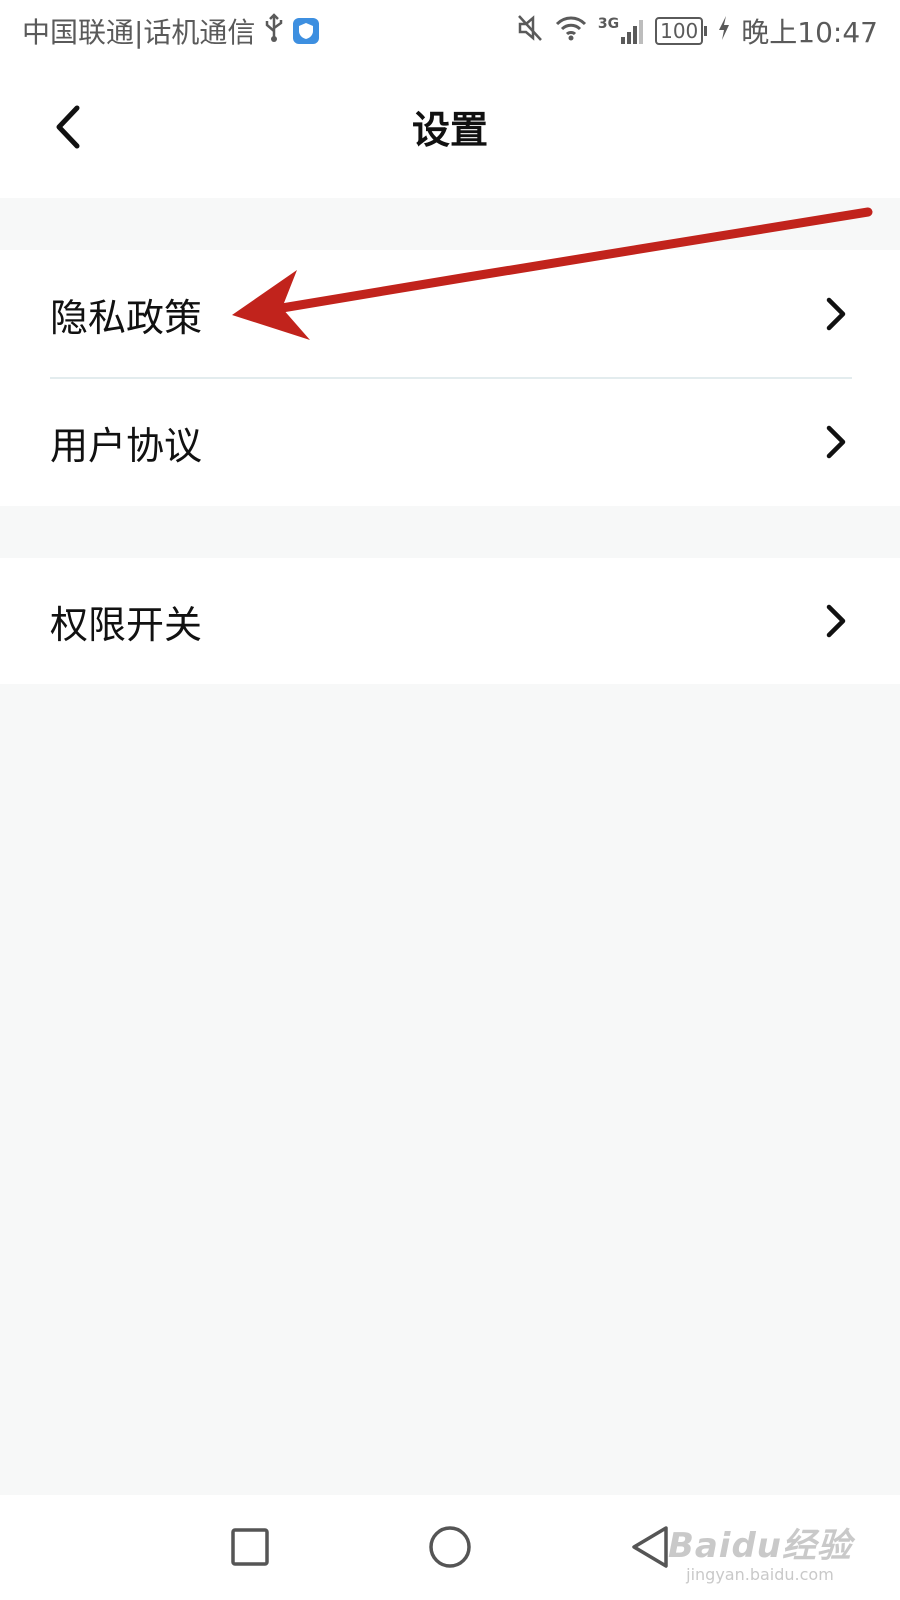  I want to click on baidu-watermark: Baidu经验 jingyan.baidu.com, so click(760, 1551).